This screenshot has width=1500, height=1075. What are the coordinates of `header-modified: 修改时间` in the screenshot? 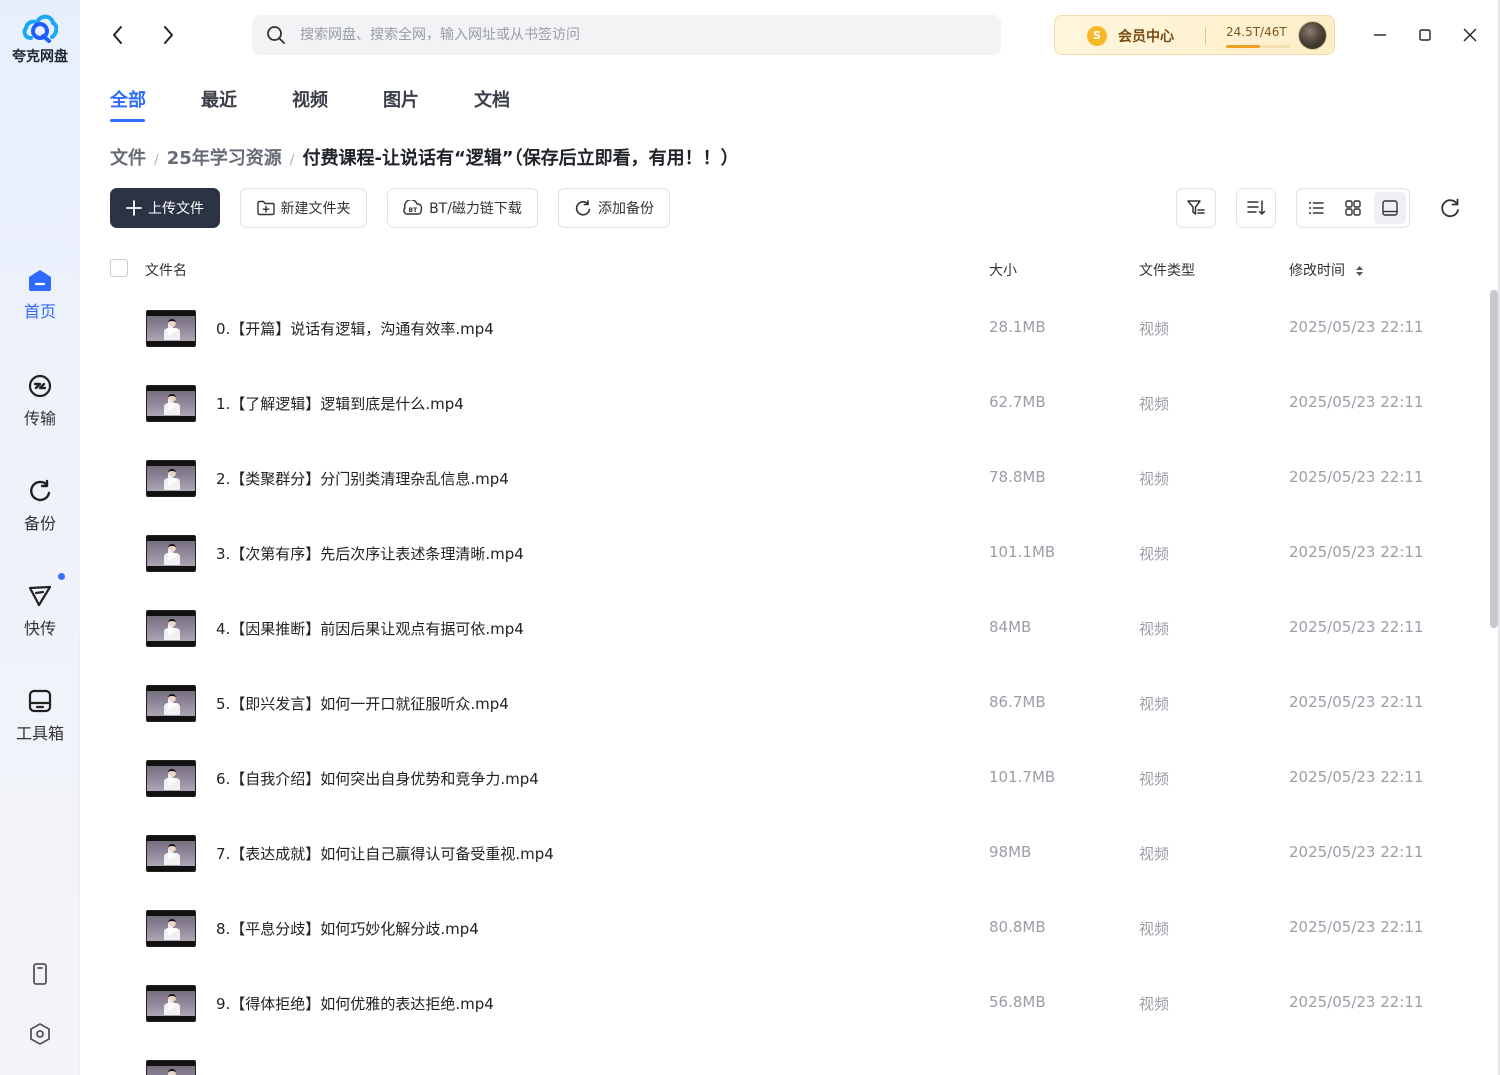 It's located at (1326, 270).